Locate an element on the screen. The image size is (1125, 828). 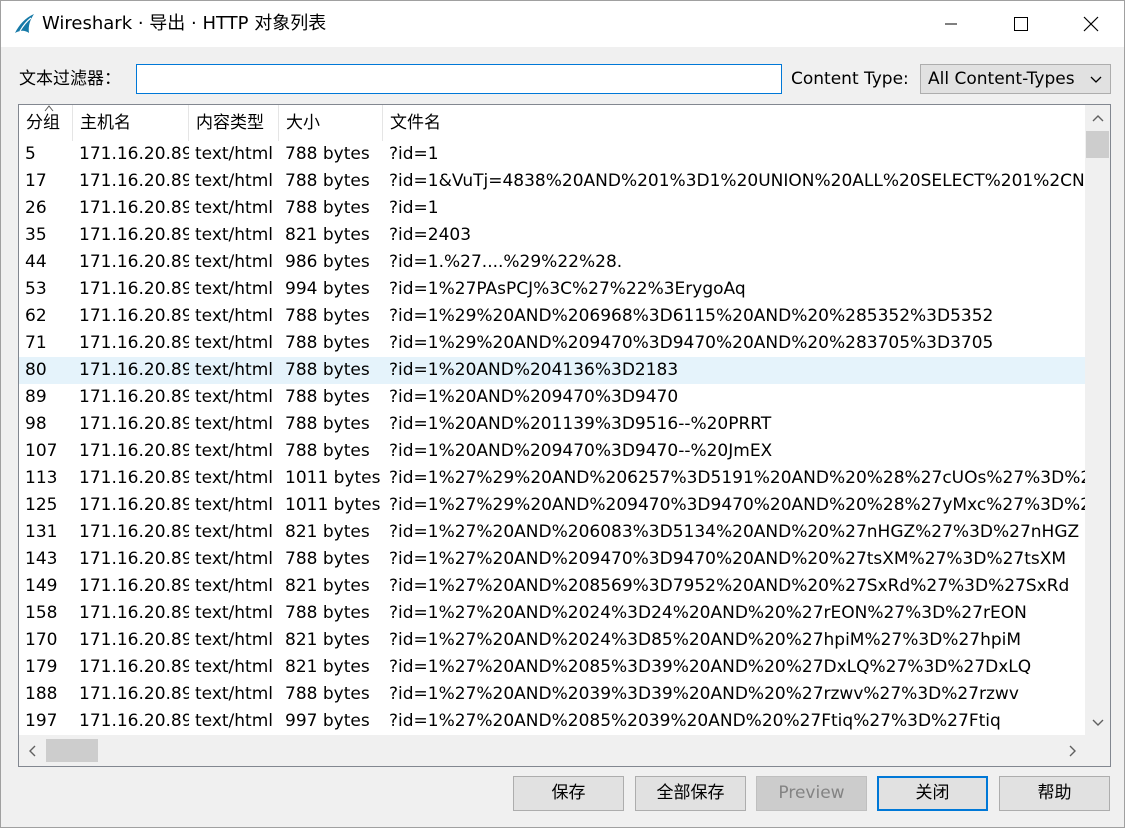
scroll-right-button is located at coordinates (1072, 750).